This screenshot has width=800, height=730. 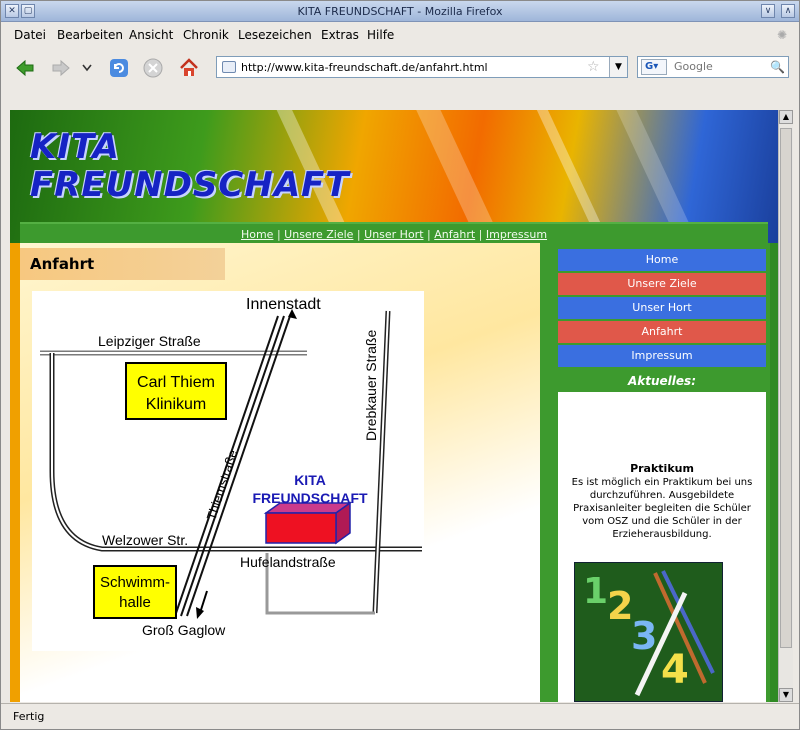 What do you see at coordinates (786, 388) in the screenshot?
I see `scrollbar-thumb` at bounding box center [786, 388].